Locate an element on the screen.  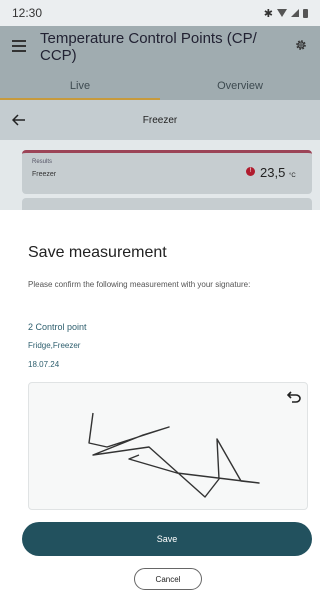
menu-icon is located at coordinates (19, 46).